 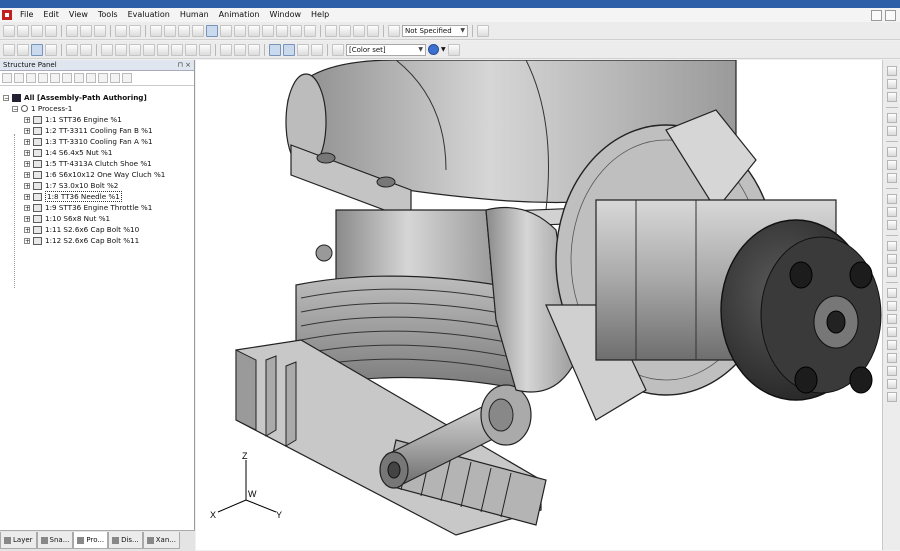 I want to click on tab-layer: Layer, so click(x=18, y=540).